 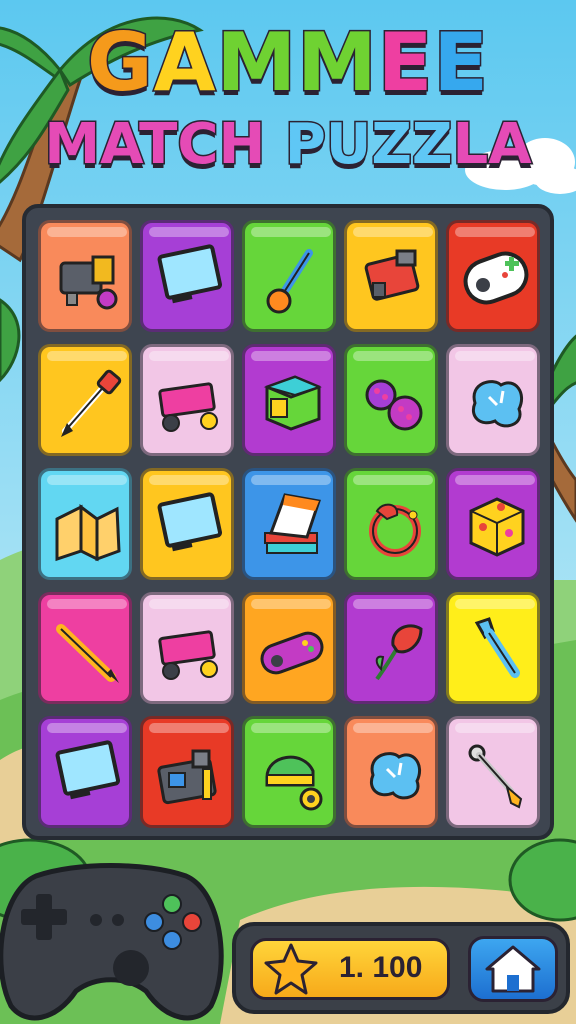 What do you see at coordinates (164, 145) in the screenshot?
I see `title-word: MATCH` at bounding box center [164, 145].